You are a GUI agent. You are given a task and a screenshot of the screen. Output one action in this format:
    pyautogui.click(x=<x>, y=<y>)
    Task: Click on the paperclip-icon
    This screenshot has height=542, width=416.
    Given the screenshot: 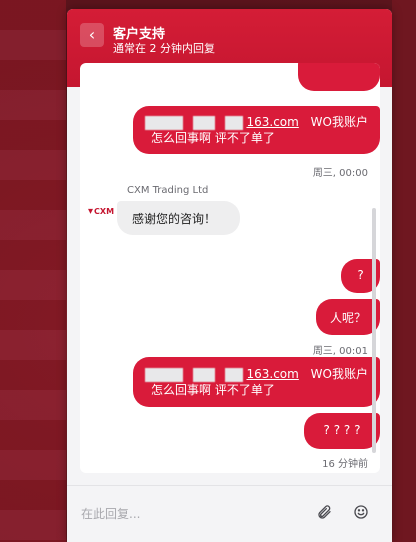 What is the action you would take?
    pyautogui.click(x=324, y=512)
    